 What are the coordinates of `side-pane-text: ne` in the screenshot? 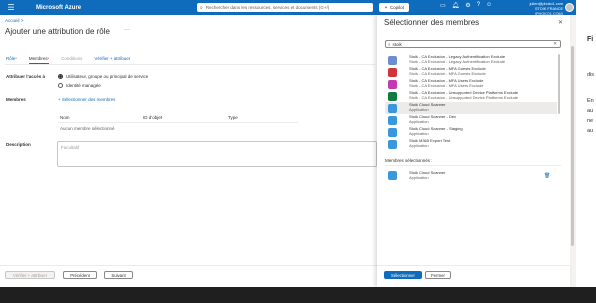 It's located at (590, 121).